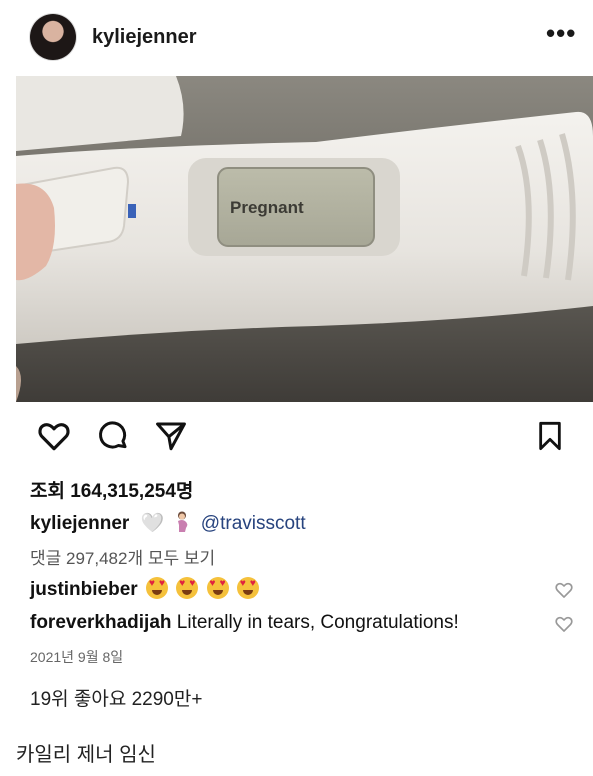 This screenshot has height=776, width=593. I want to click on pregnant-woman-emoji, so click(182, 523).